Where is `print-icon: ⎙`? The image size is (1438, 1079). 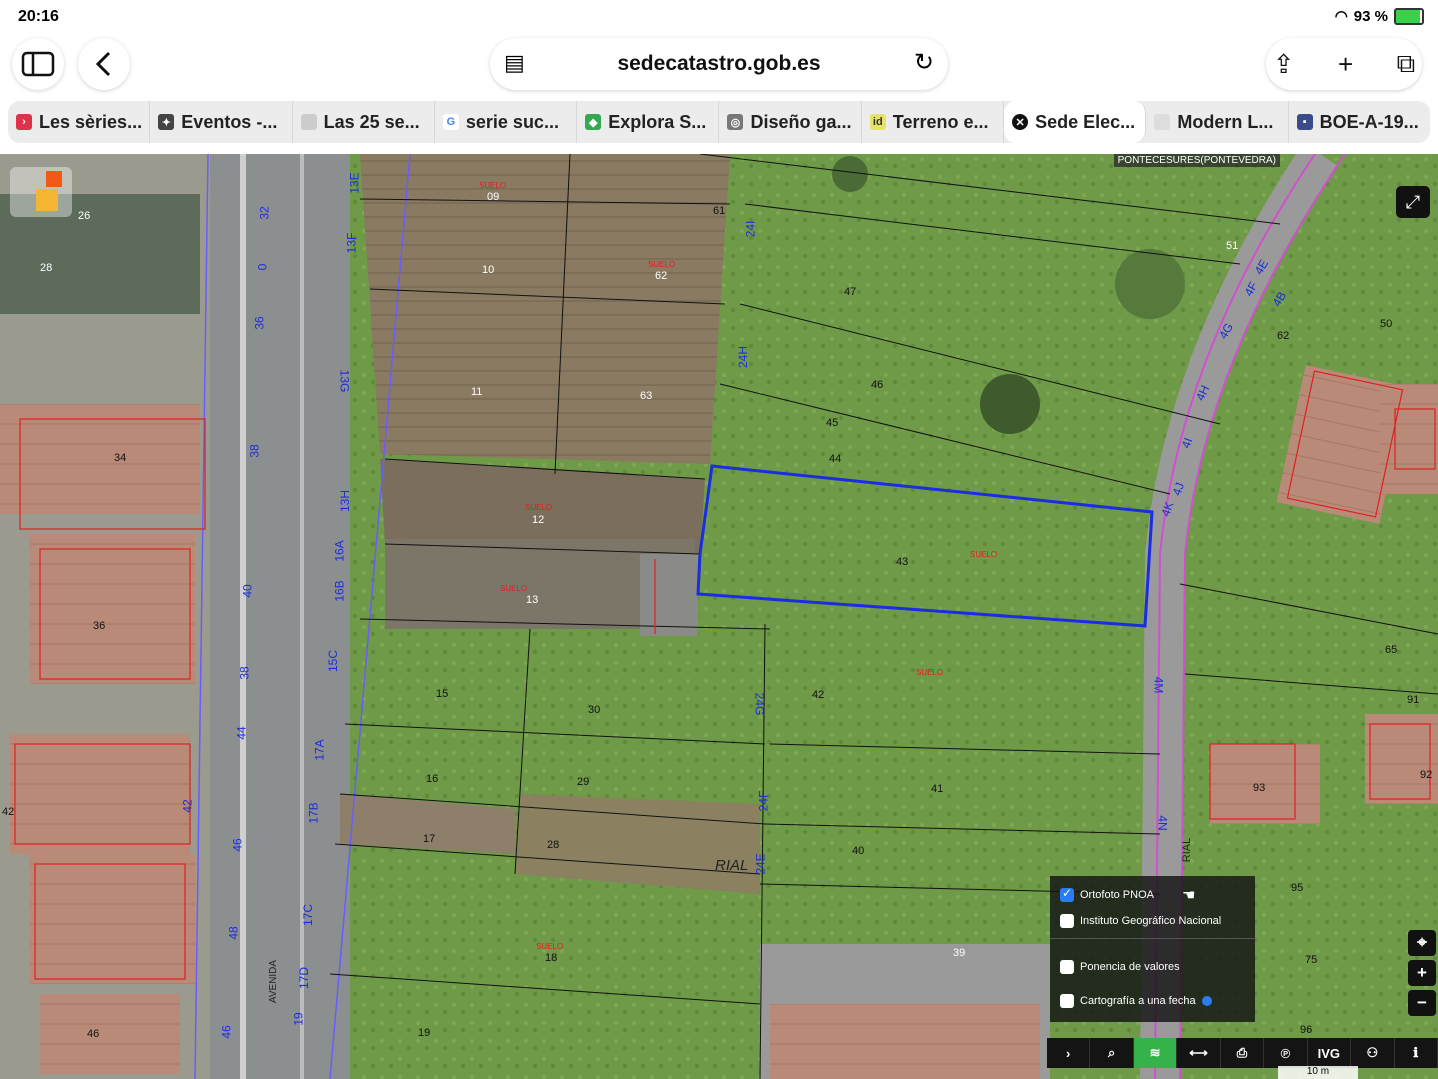 print-icon: ⎙ is located at coordinates (1242, 1052).